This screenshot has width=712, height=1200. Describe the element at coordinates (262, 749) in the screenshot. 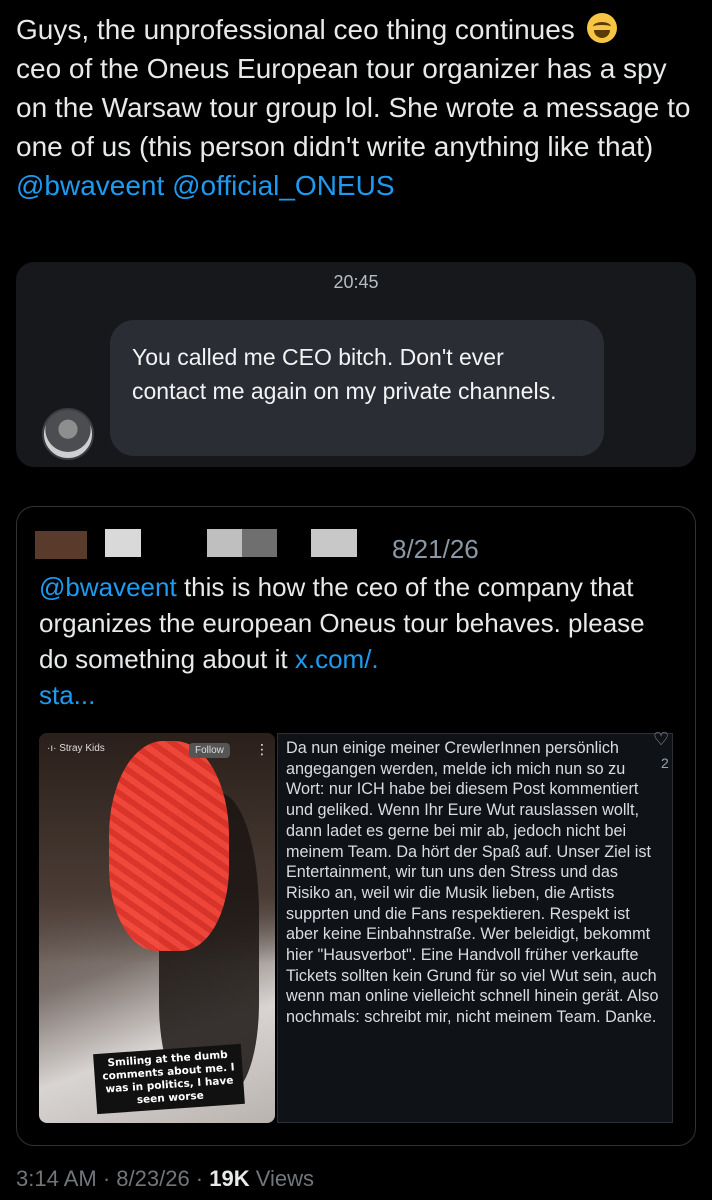

I see `more-options-icon: ⋮` at that location.